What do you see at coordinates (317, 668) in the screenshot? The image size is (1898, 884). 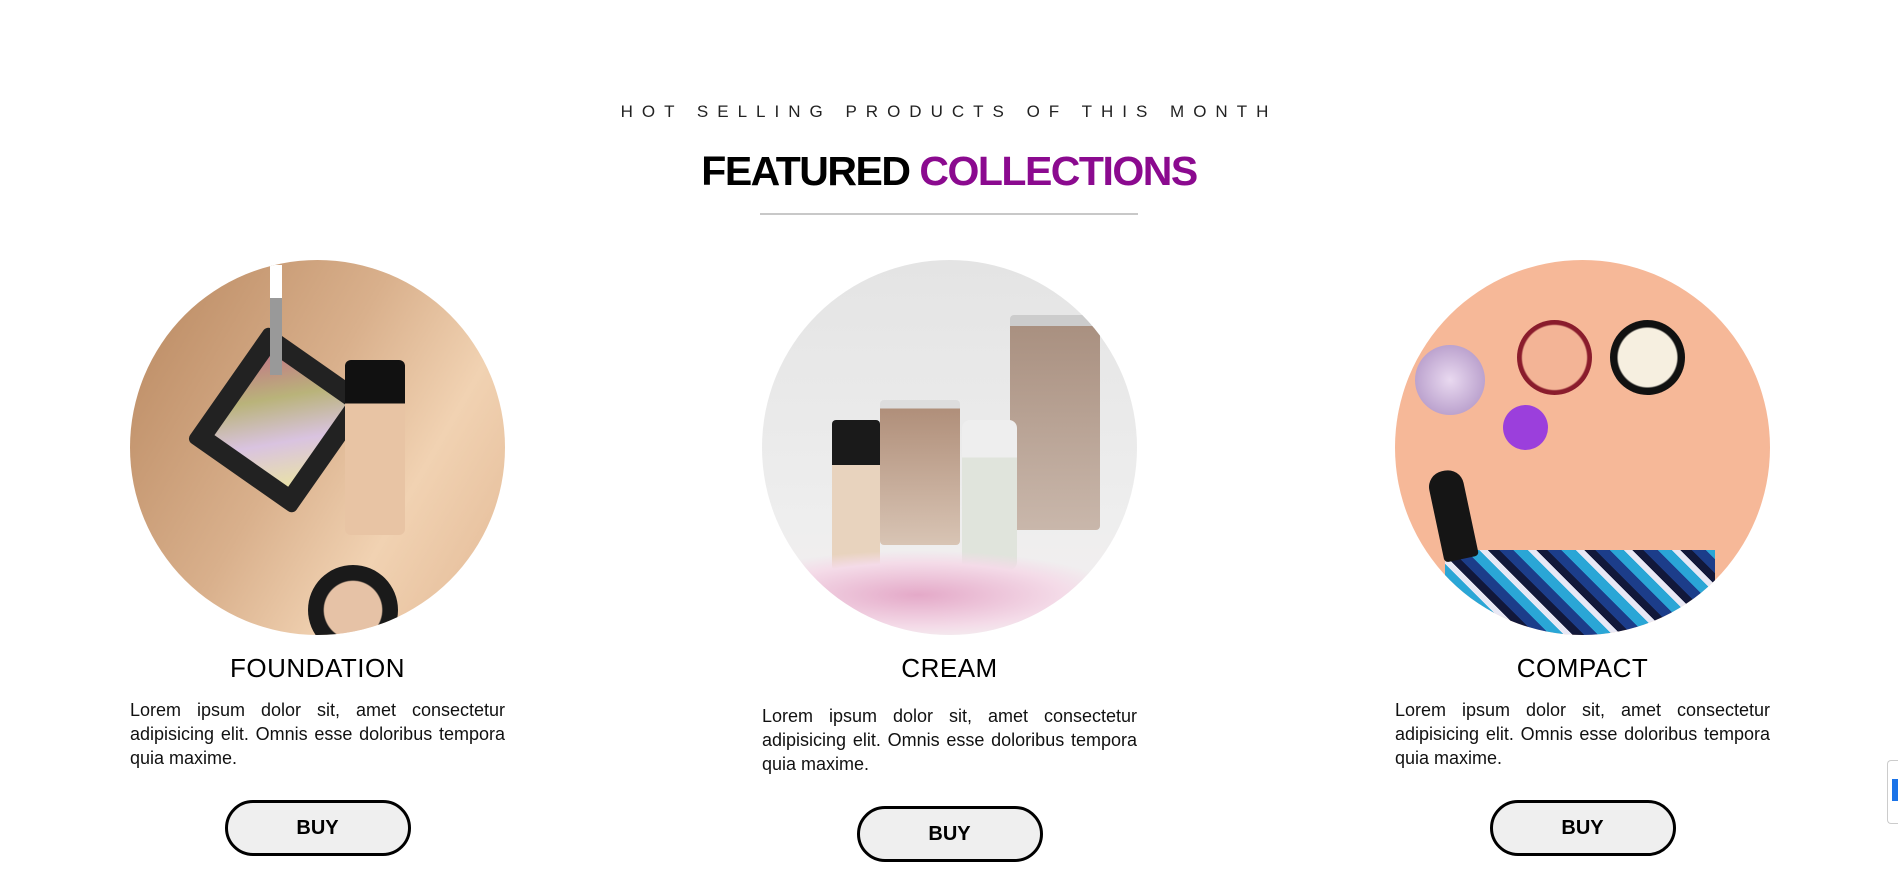 I see `product-title: FOUNDATION` at bounding box center [317, 668].